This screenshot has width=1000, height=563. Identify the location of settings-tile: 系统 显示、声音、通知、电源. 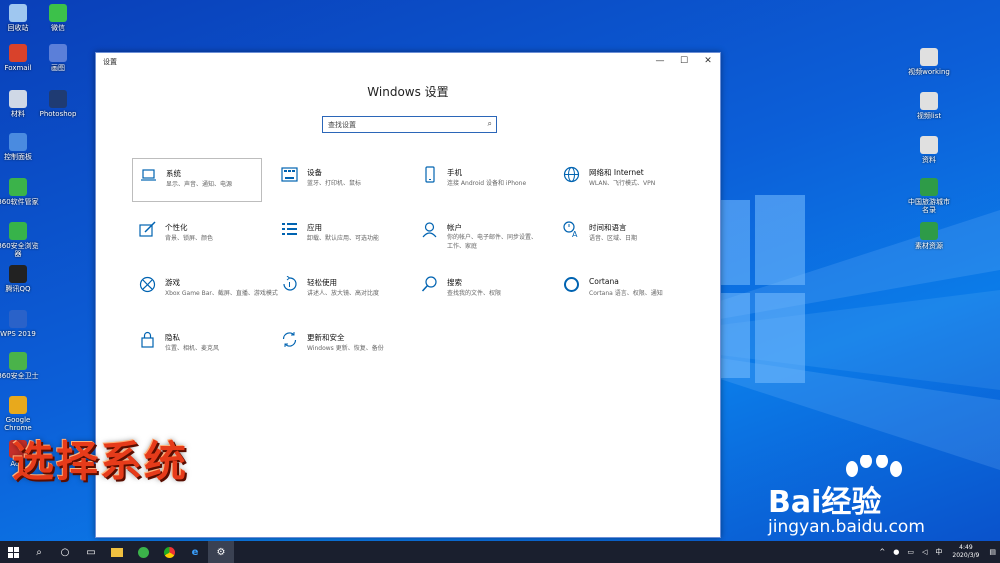
(197, 180).